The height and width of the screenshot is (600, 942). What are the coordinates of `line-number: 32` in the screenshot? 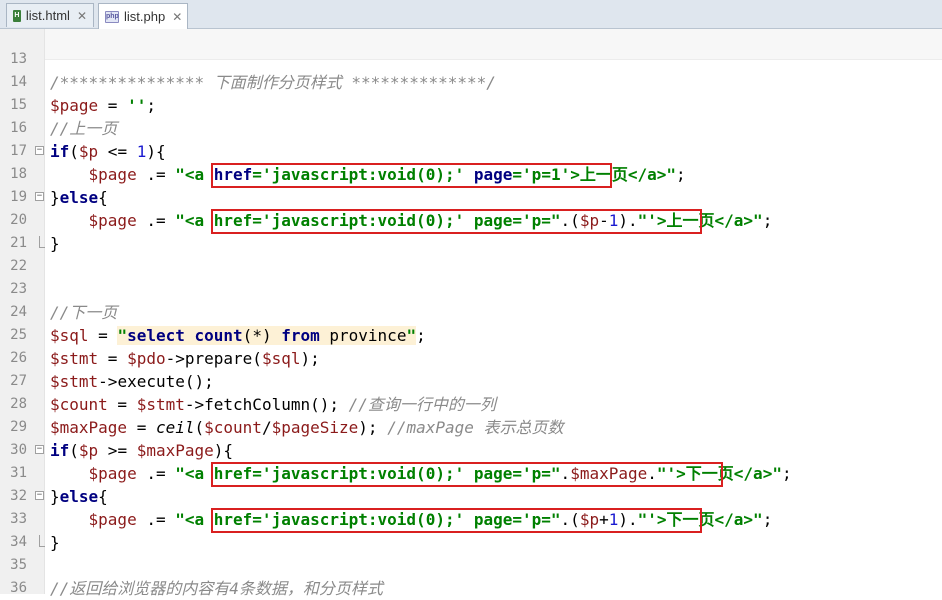 It's located at (18, 496).